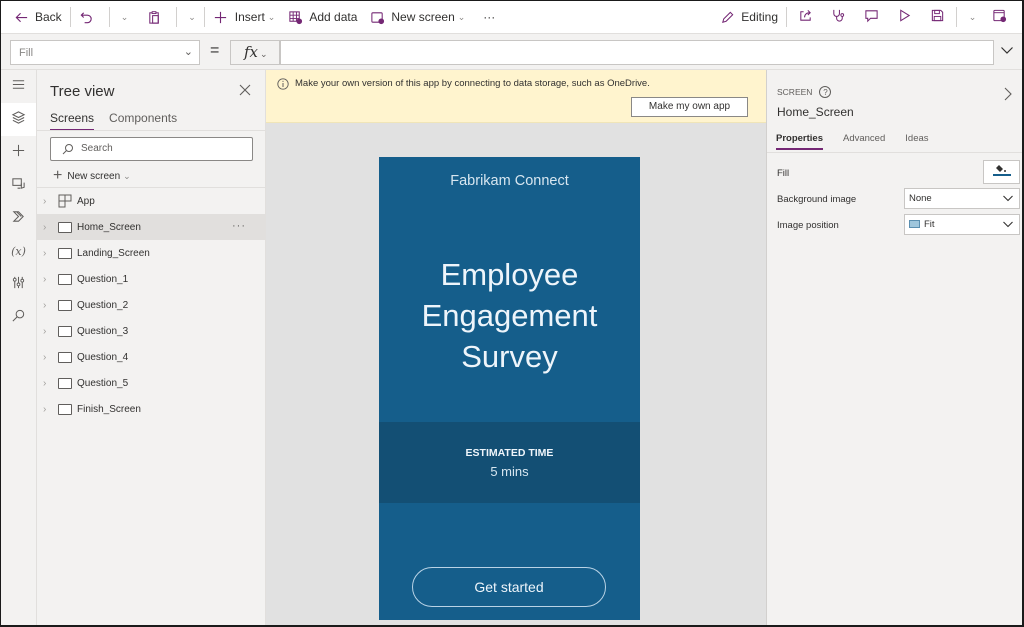  I want to click on properties-tabs: Properties Advanced Ideas, so click(862, 141).